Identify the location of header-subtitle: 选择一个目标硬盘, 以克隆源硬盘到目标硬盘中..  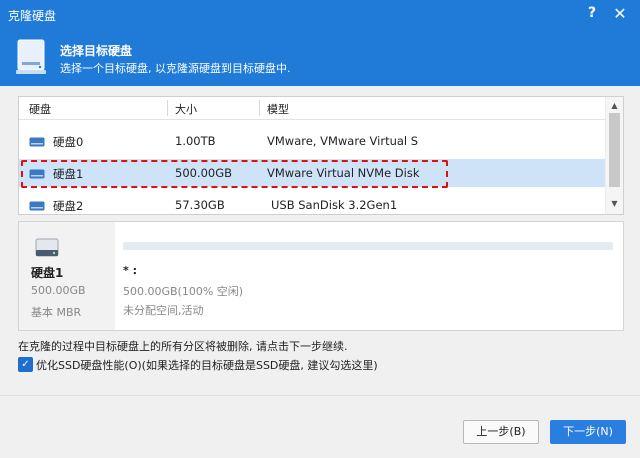
(175, 68).